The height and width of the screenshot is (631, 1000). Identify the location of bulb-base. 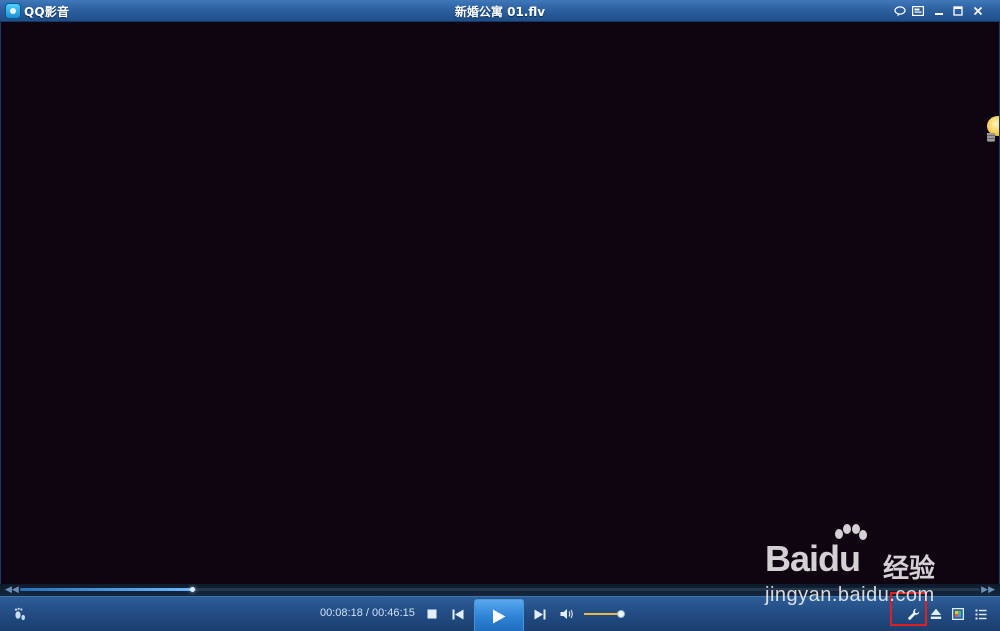
(991, 137).